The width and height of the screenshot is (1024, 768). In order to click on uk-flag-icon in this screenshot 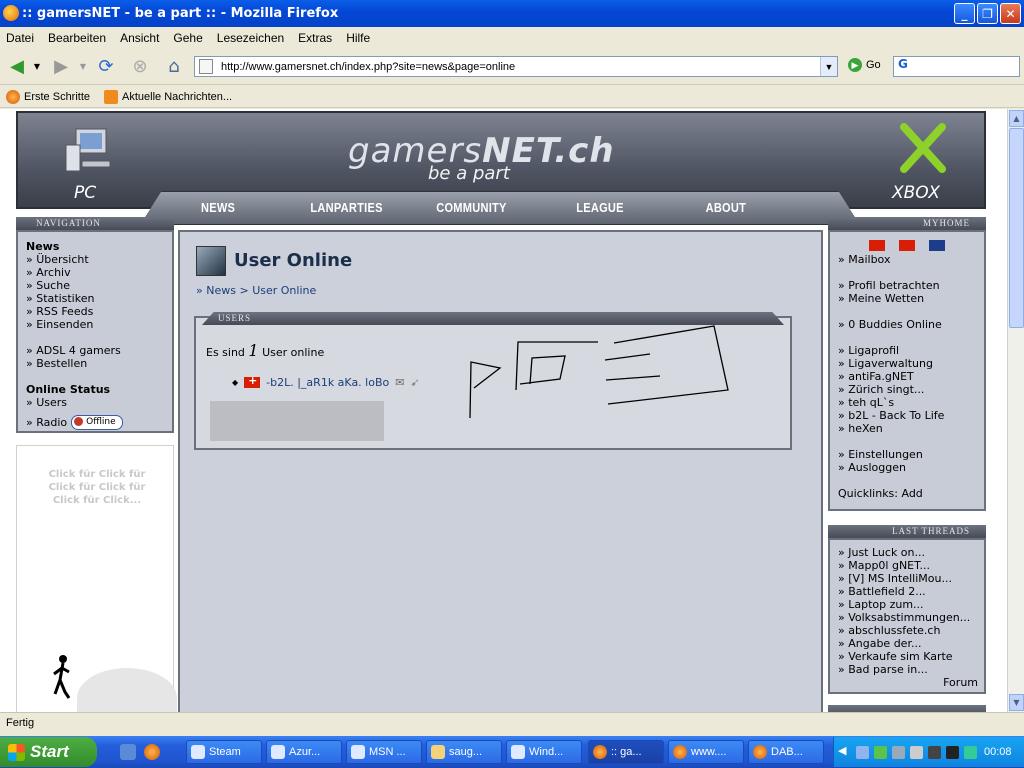, I will do `click(937, 245)`.